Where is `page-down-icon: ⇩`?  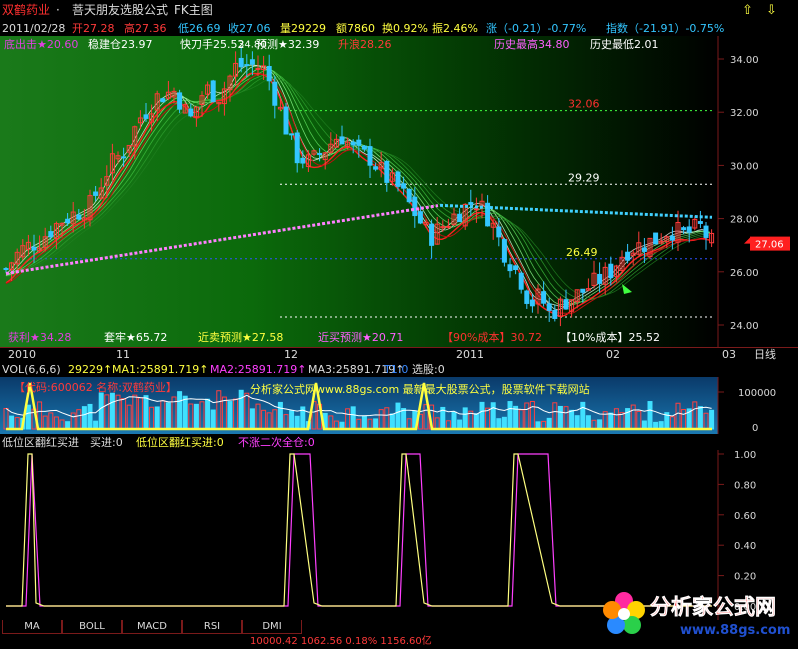
page-down-icon: ⇩ is located at coordinates (771, 10).